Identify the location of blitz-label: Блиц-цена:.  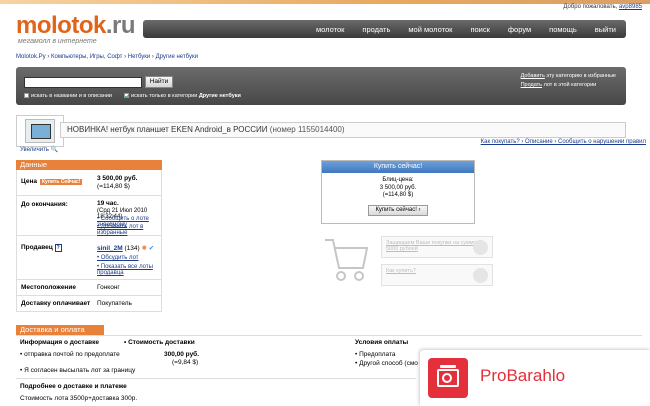
(398, 180).